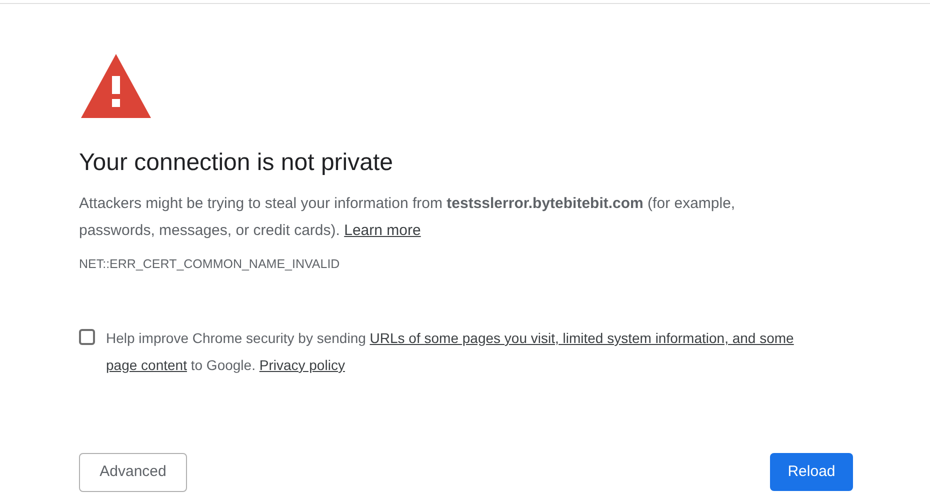  What do you see at coordinates (302, 365) in the screenshot?
I see `report-link: Privacy policy` at bounding box center [302, 365].